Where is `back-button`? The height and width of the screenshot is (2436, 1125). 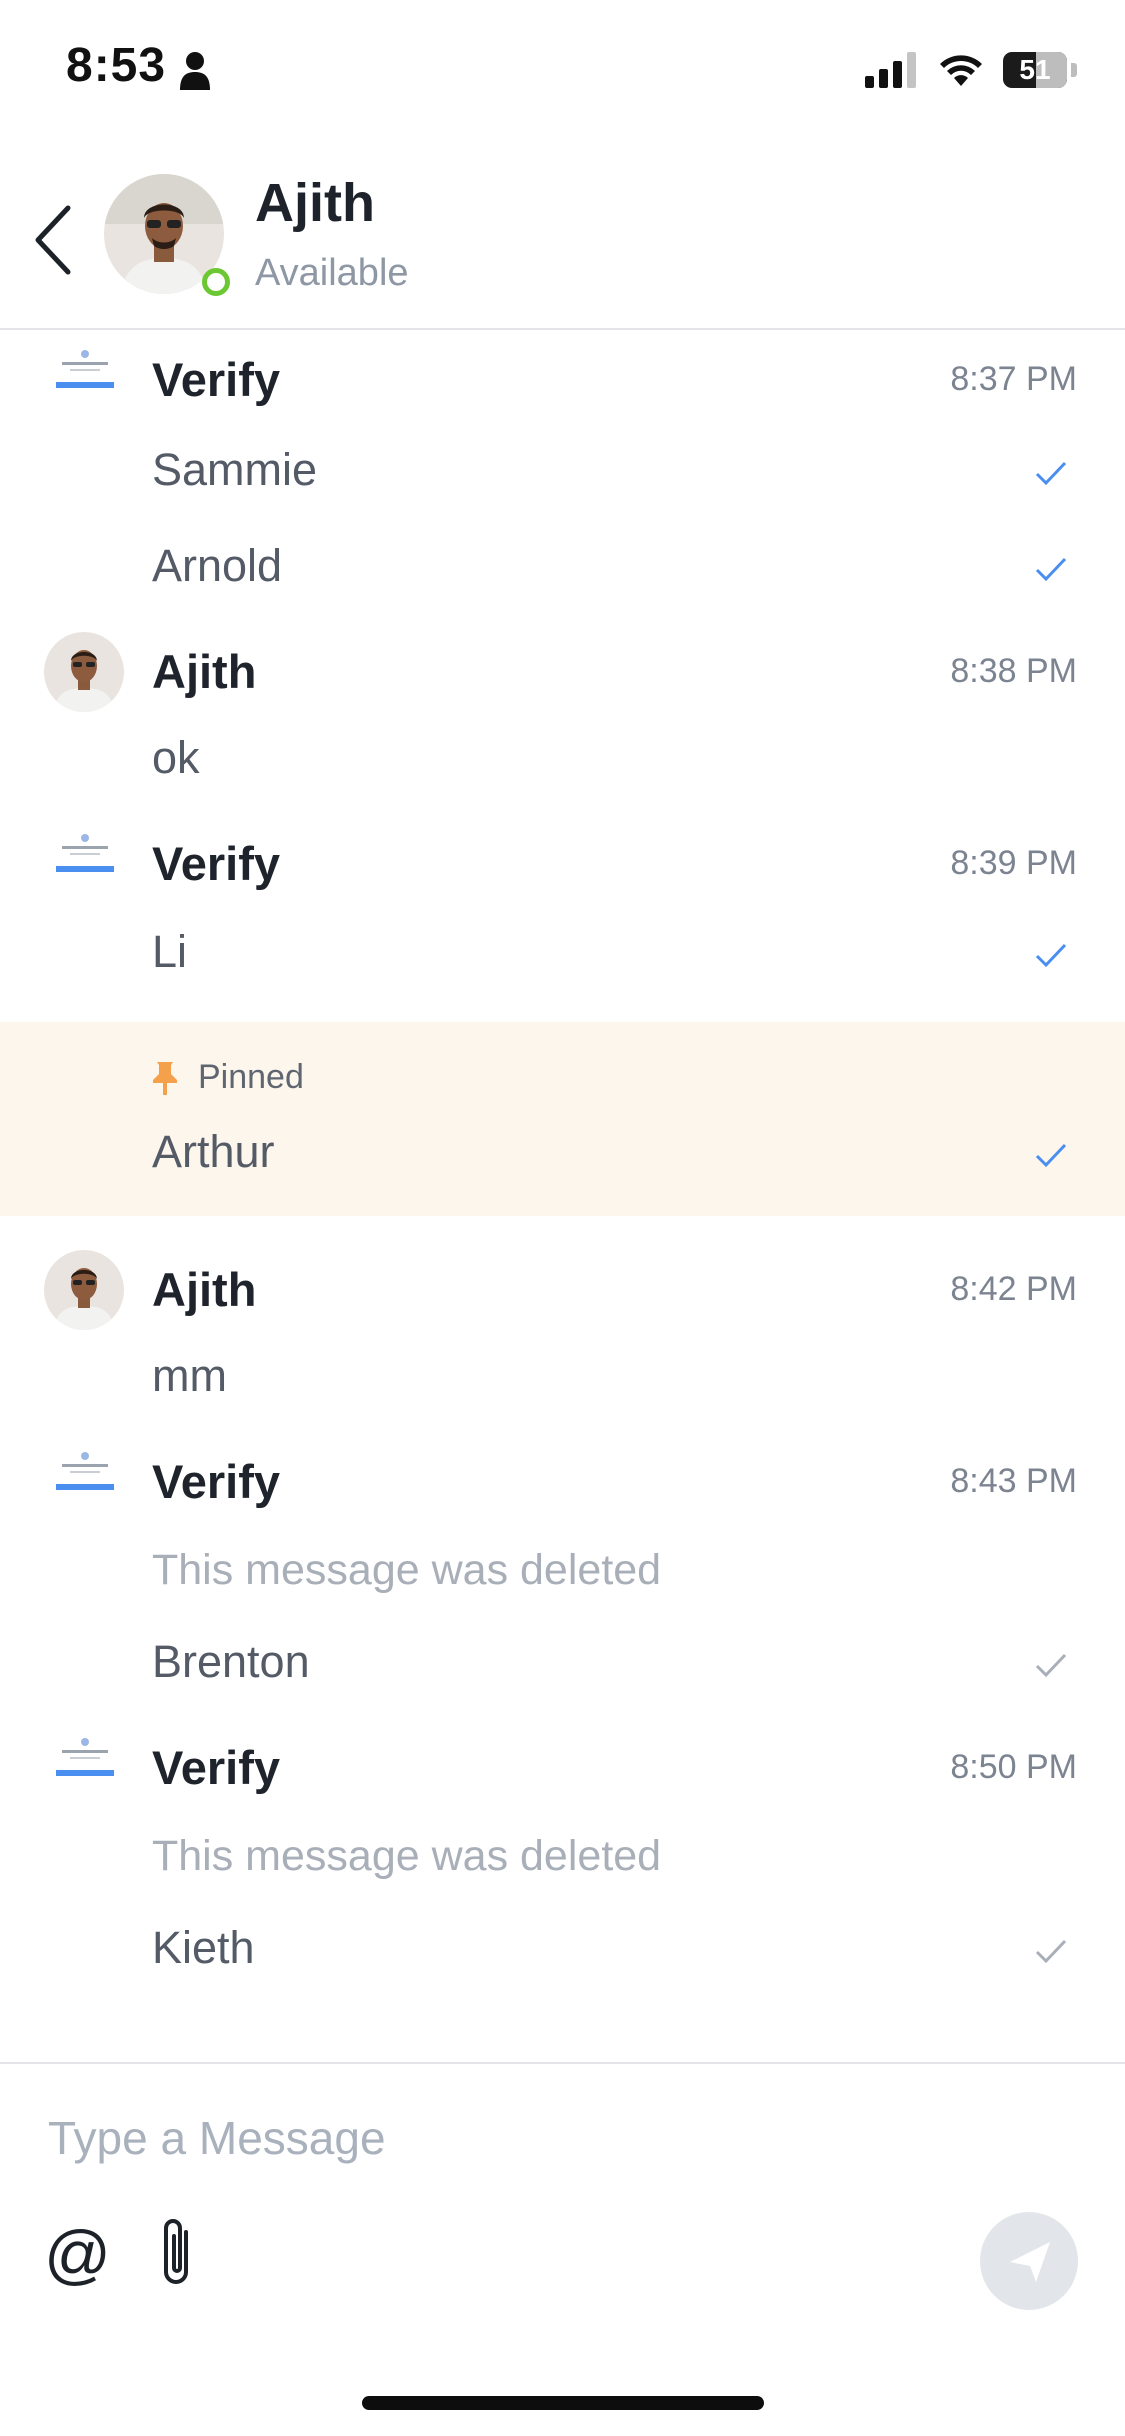 back-button is located at coordinates (55, 240).